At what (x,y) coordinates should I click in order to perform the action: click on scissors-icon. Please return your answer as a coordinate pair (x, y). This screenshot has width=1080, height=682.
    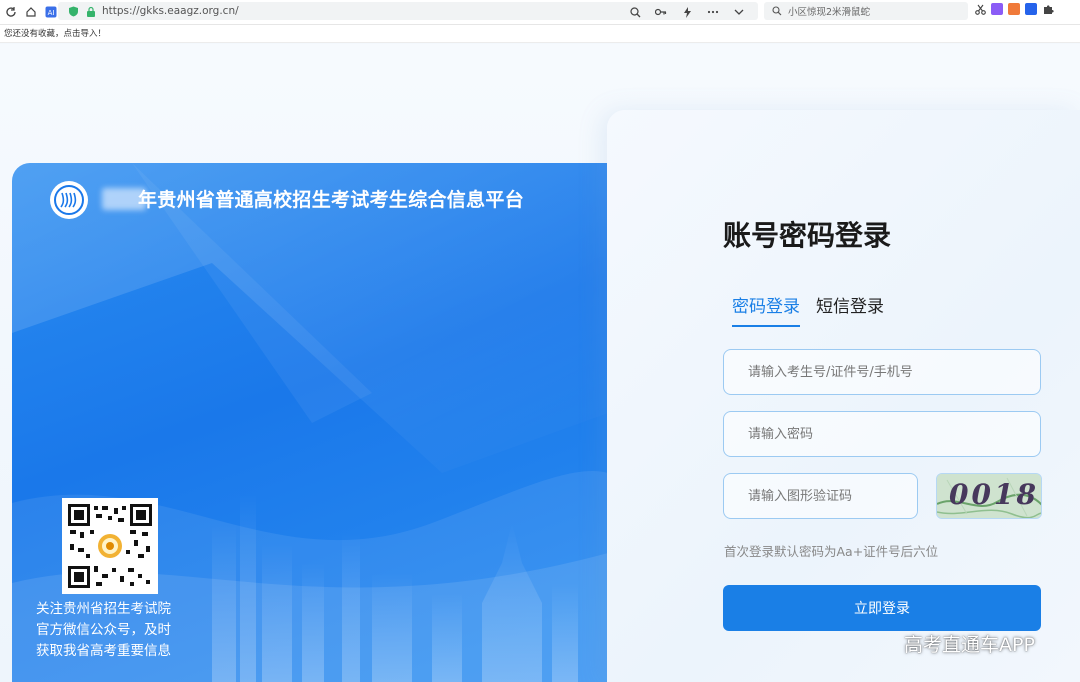
    Looking at the image, I should click on (980, 9).